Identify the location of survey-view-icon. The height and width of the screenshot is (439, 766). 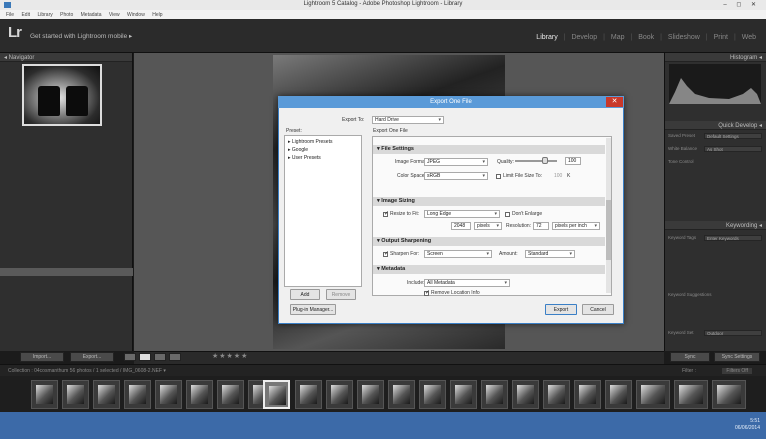
(175, 357).